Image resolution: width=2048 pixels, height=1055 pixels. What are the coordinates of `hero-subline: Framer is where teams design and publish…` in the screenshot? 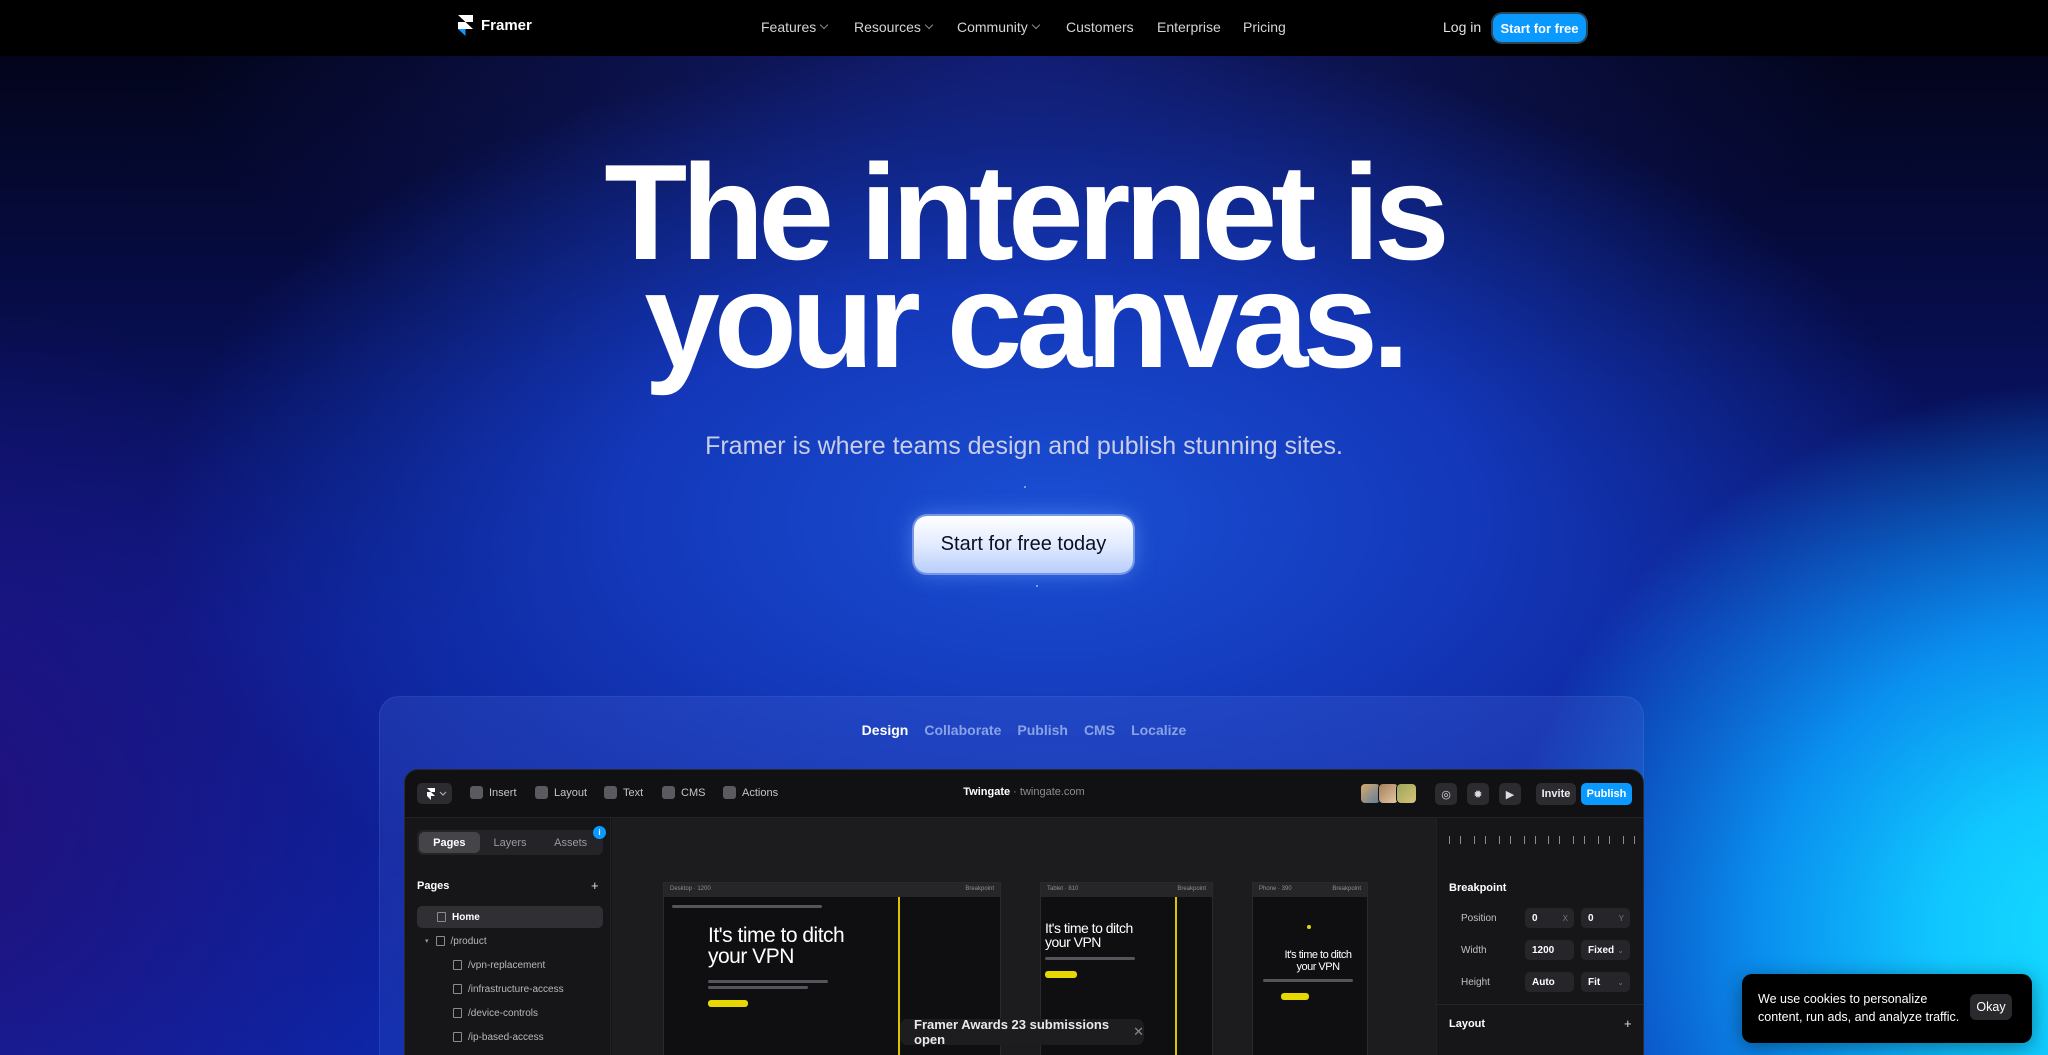 It's located at (1024, 446).